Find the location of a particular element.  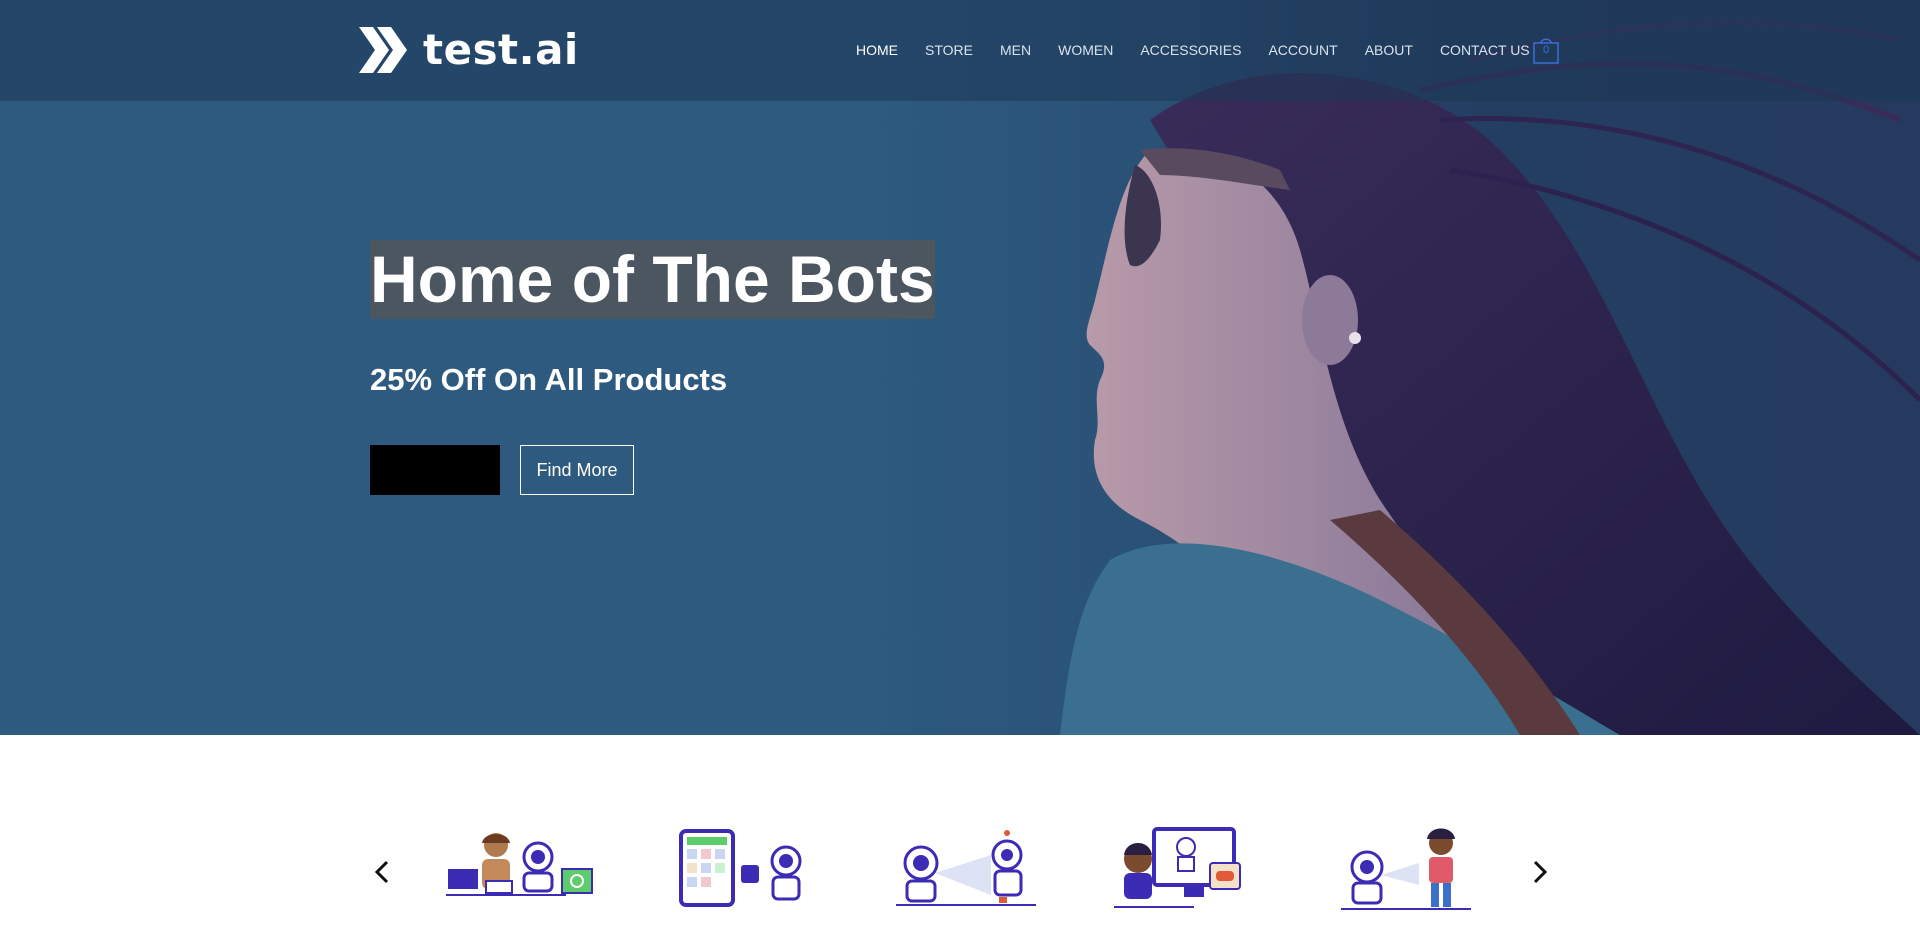

person-monitor-robot-gamepad-icon is located at coordinates (1177, 867).